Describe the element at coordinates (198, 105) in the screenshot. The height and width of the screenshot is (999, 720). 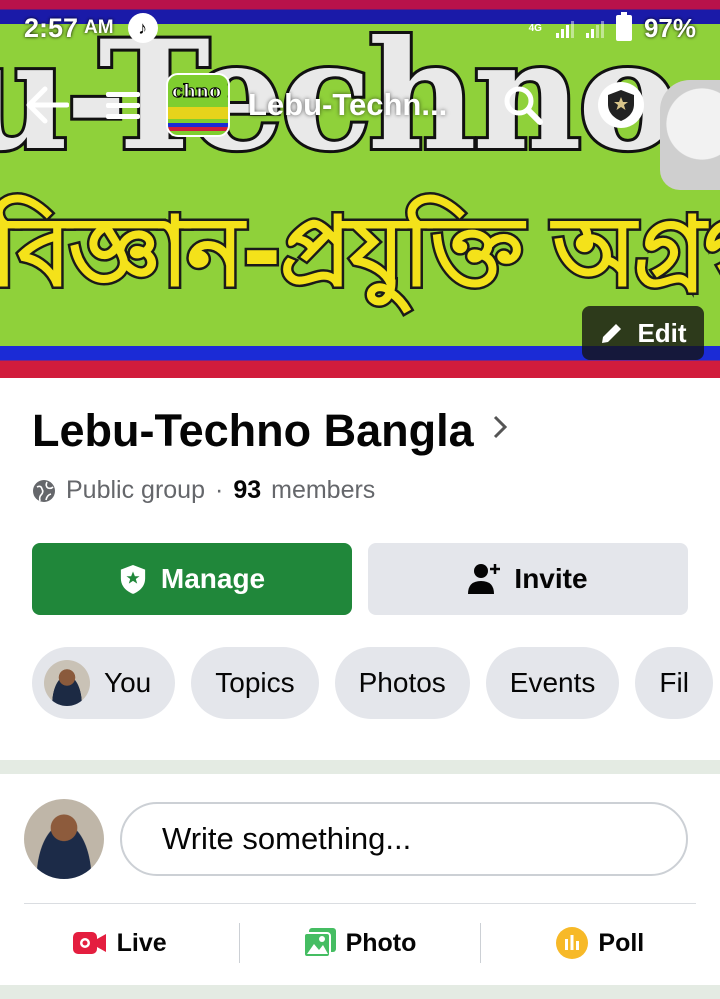
I see `group-thumbnail: chno Ban` at that location.